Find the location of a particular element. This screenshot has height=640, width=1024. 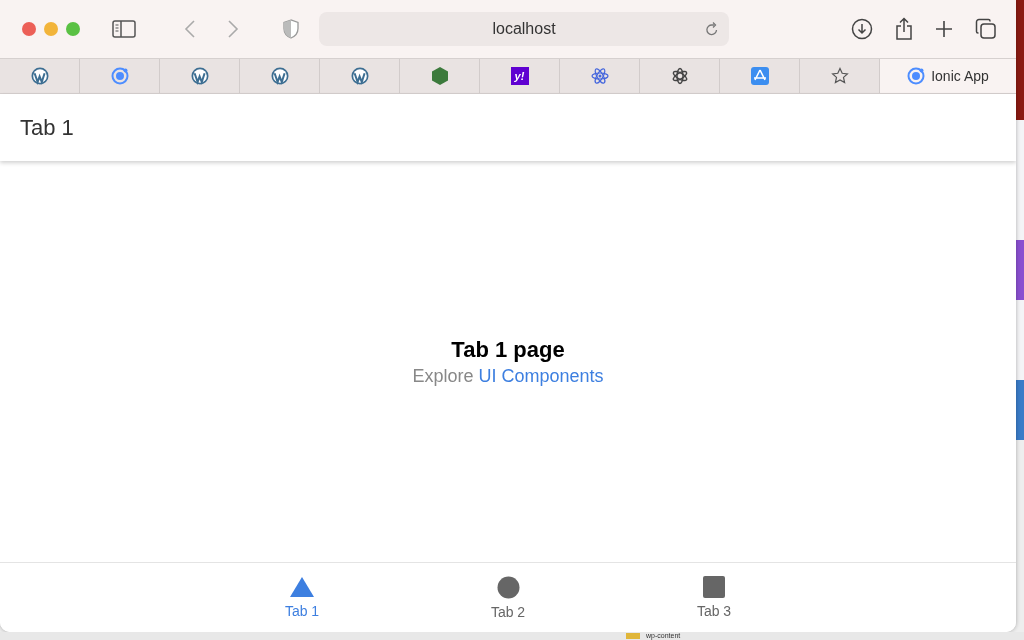

circle-icon is located at coordinates (508, 587).